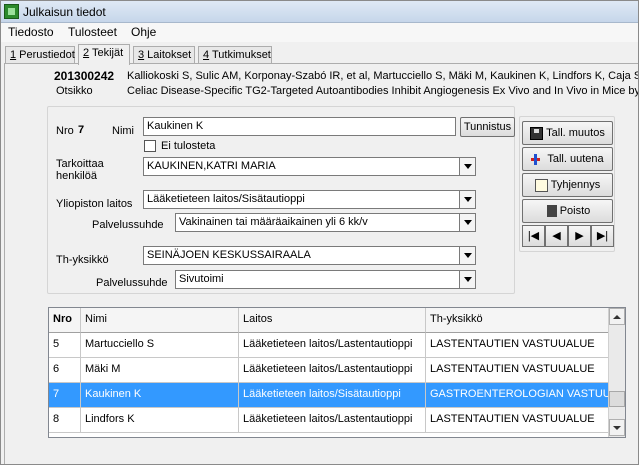 The image size is (639, 465). Describe the element at coordinates (40, 55) in the screenshot. I see `tab-perustiedot: 1 Perustiedot` at that location.